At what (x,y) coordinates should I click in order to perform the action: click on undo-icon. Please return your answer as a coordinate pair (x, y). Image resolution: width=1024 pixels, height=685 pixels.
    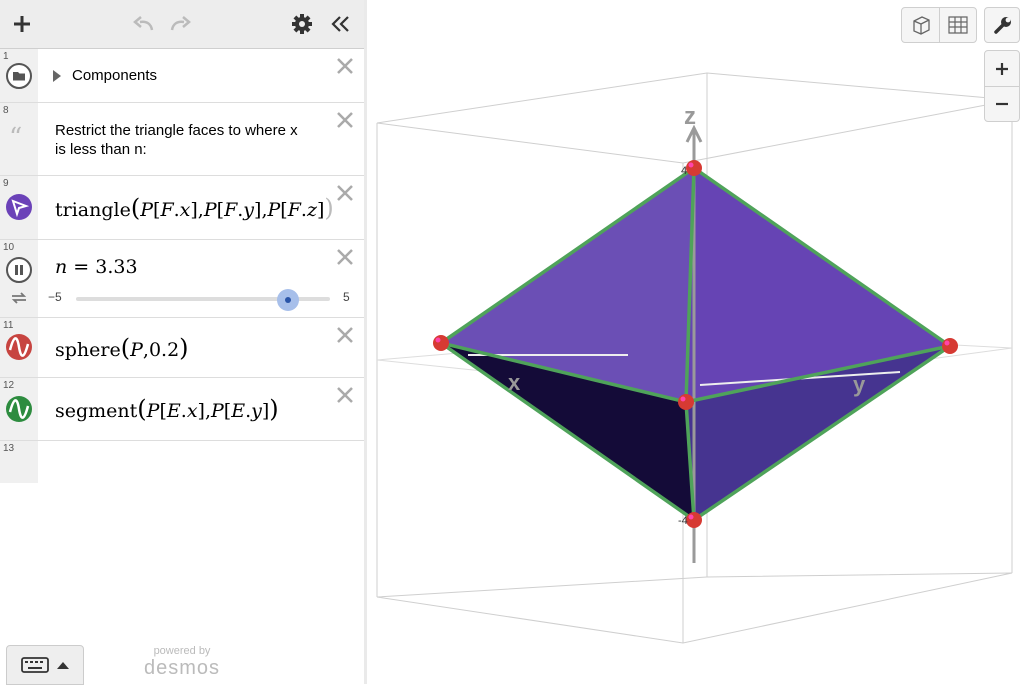
    Looking at the image, I should click on (143, 23).